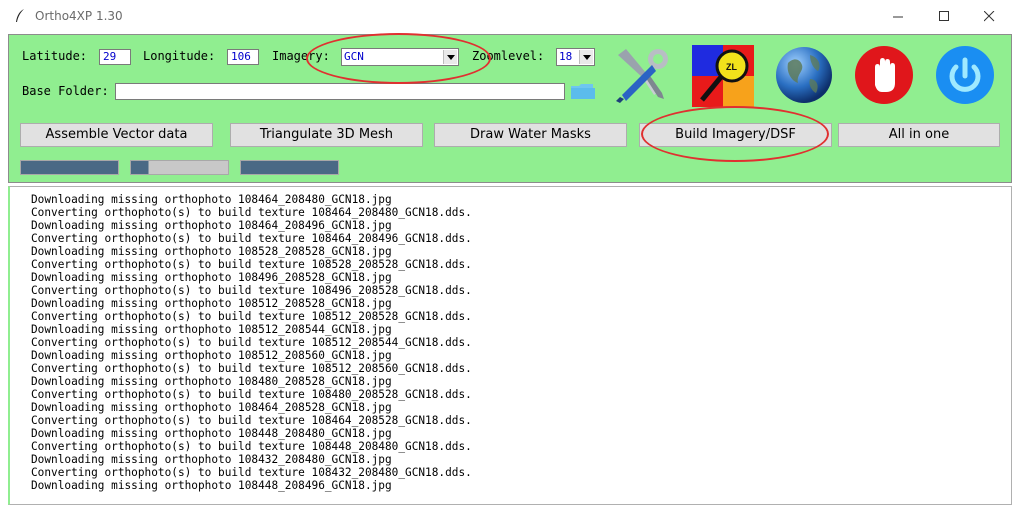 The height and width of the screenshot is (505, 1013). What do you see at coordinates (965, 75) in the screenshot?
I see `power-icon` at bounding box center [965, 75].